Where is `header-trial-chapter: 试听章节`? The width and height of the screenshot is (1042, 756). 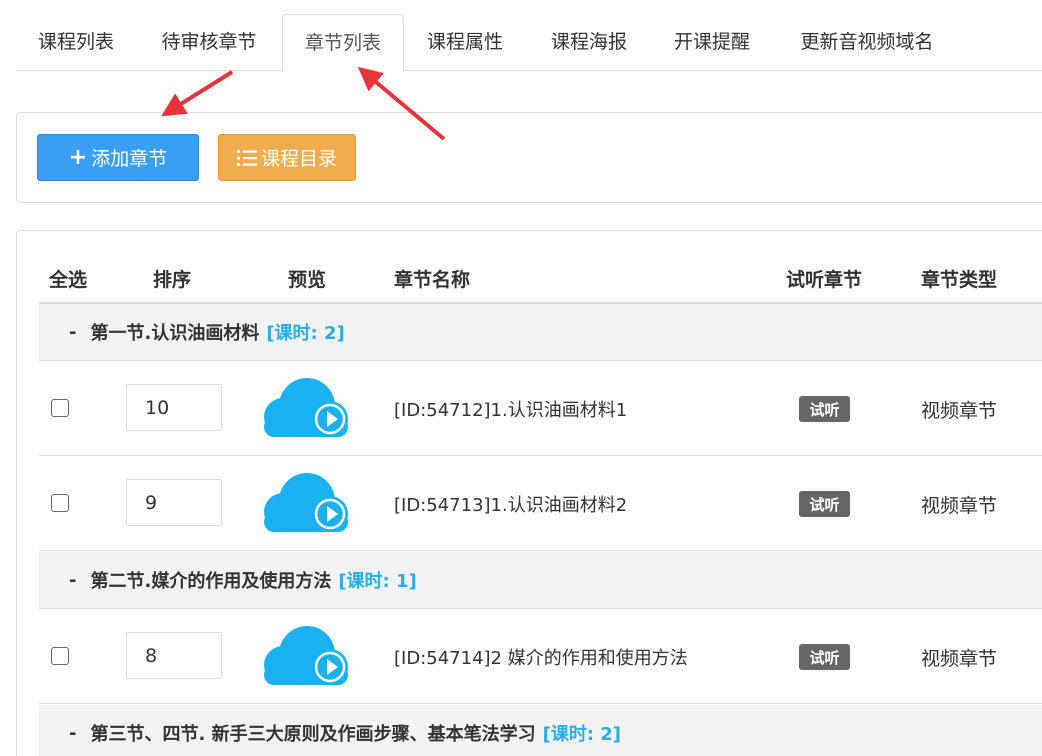
header-trial-chapter: 试听章节 is located at coordinates (824, 280).